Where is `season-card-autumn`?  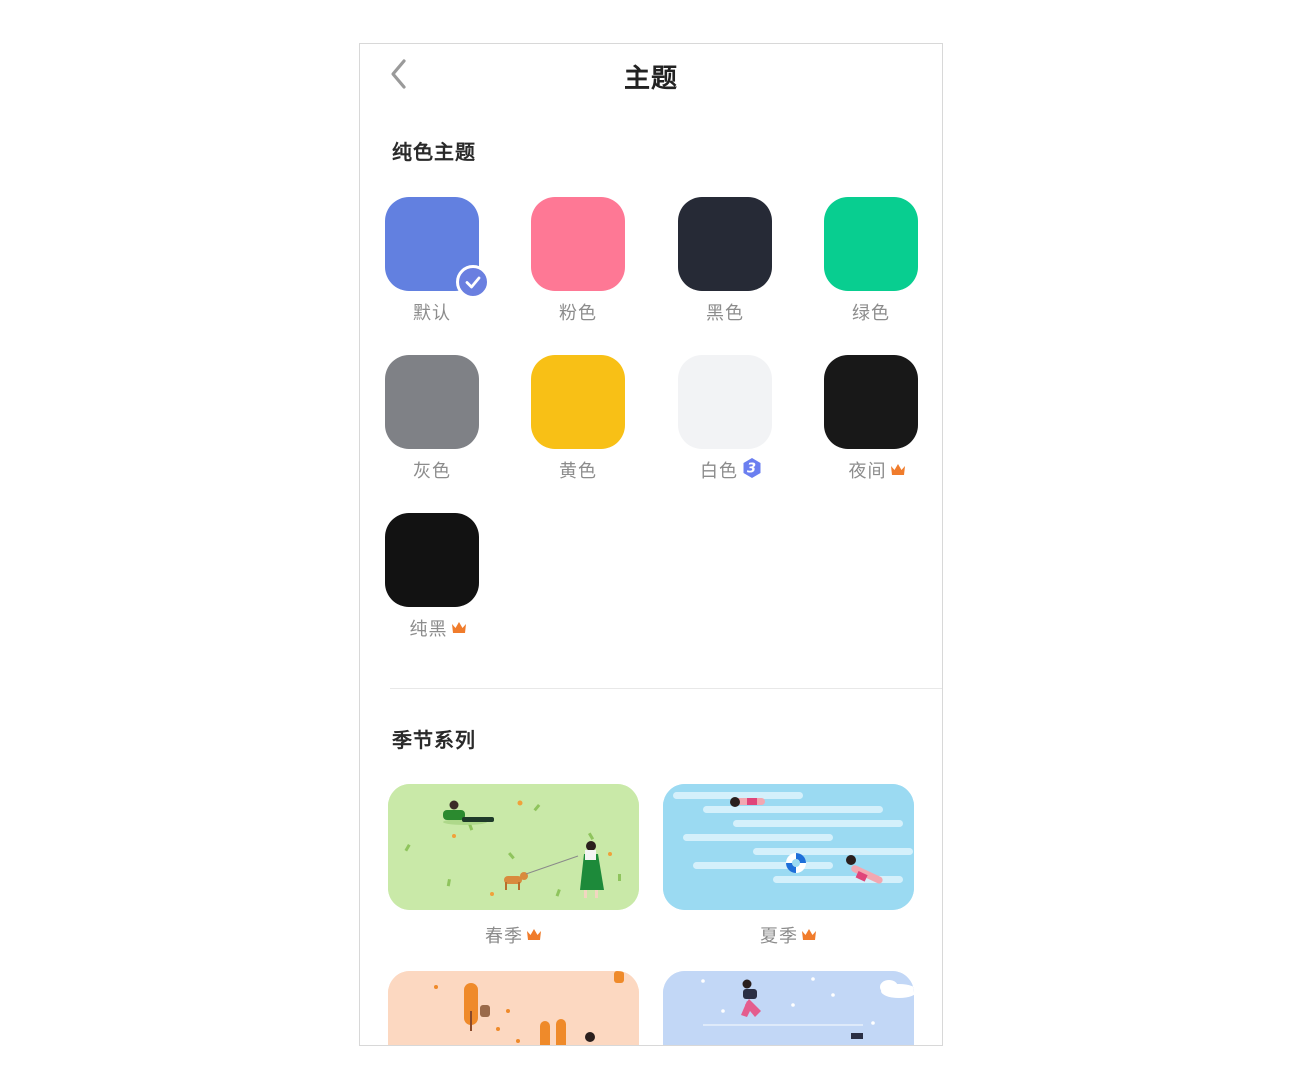 season-card-autumn is located at coordinates (513, 1008).